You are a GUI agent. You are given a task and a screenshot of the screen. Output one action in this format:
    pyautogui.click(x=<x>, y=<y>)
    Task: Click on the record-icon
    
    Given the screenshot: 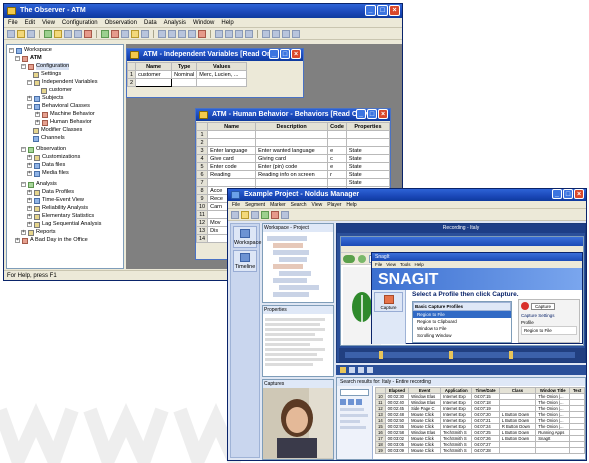 What is the action you would take?
    pyautogui.click(x=265, y=215)
    